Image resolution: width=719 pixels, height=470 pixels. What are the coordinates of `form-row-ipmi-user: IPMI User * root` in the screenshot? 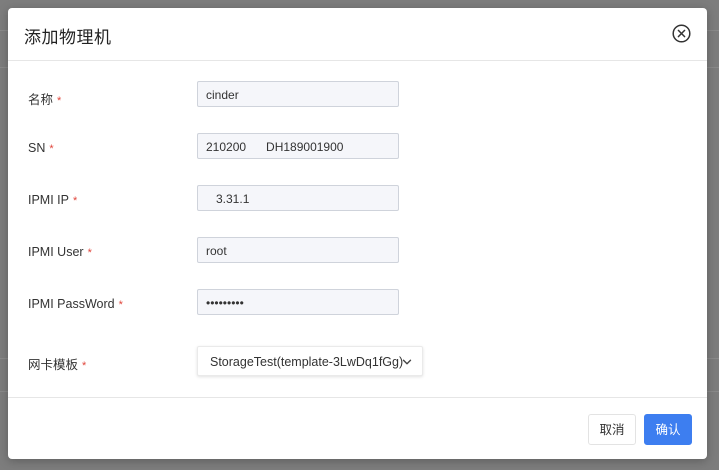 It's located at (357, 253).